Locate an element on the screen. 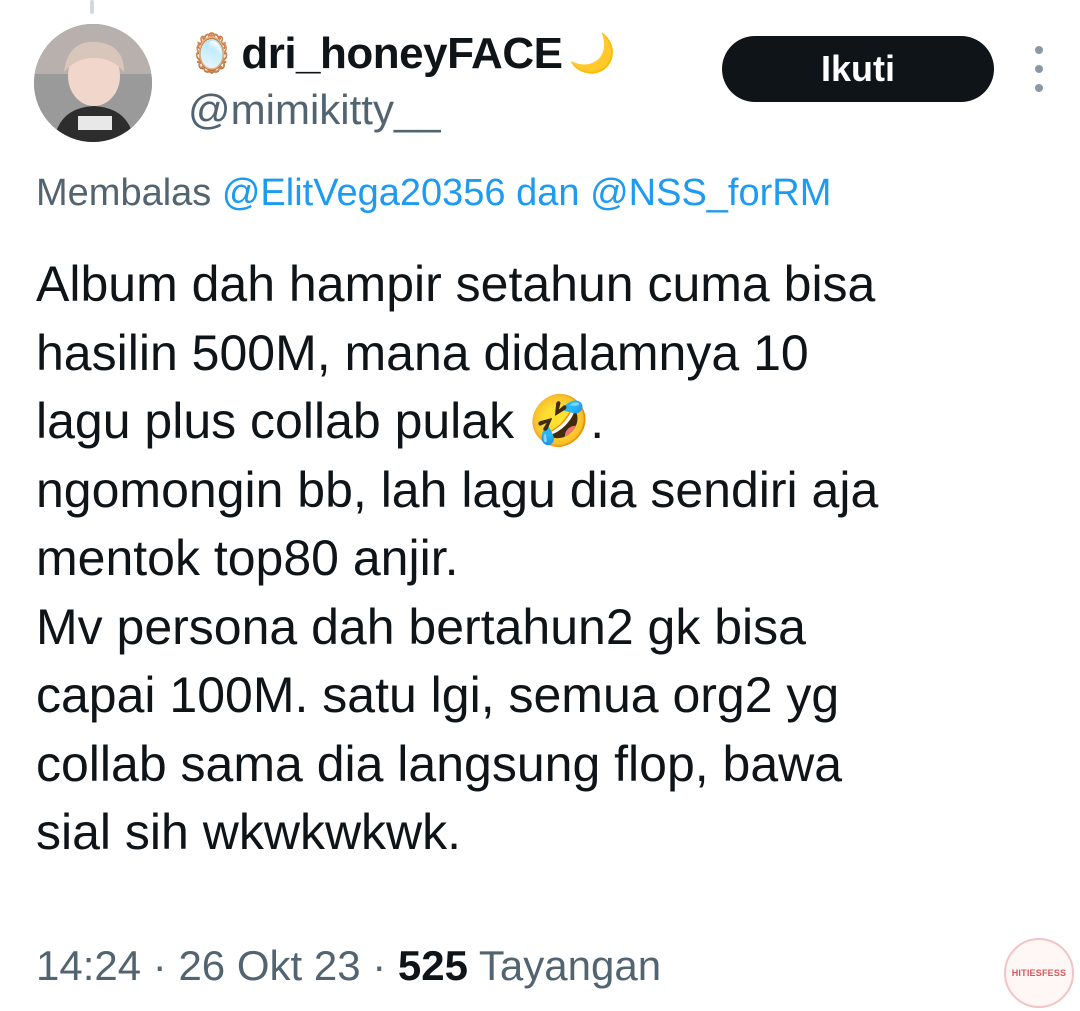 The image size is (1080, 1011). follow-button: Ikuti is located at coordinates (858, 69).